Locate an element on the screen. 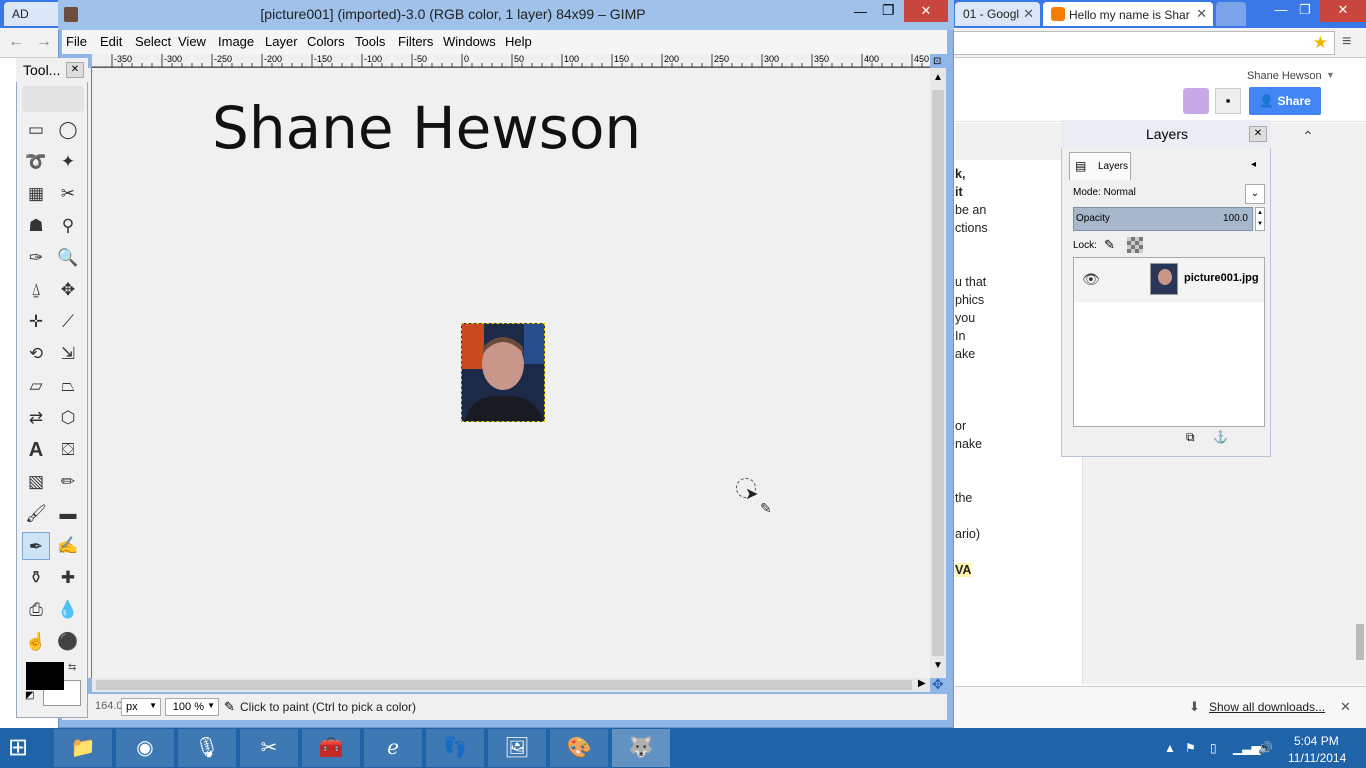 Image resolution: width=1366 pixels, height=768 pixels. flag-icon: ⚑ is located at coordinates (1190, 748).